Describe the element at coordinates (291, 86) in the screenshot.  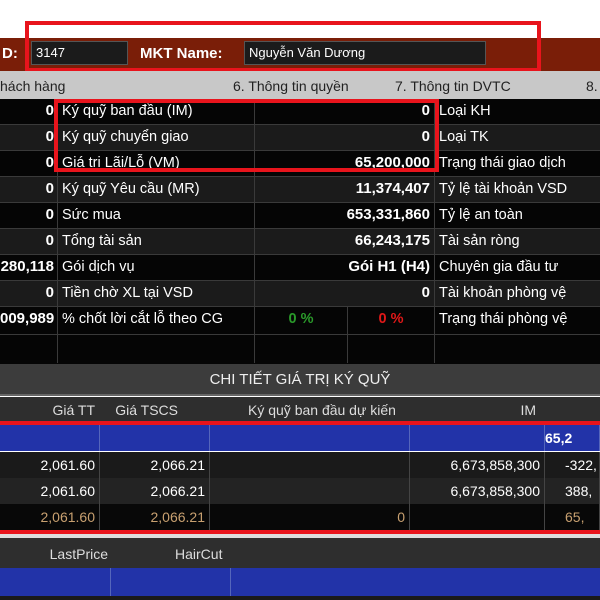
I see `tab-rights: 6. Thông tin quyền` at that location.